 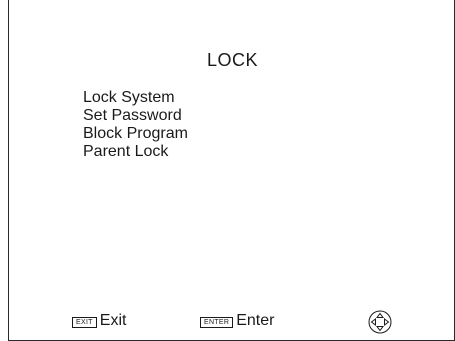 I want to click on enter-label: Enter, so click(x=255, y=320).